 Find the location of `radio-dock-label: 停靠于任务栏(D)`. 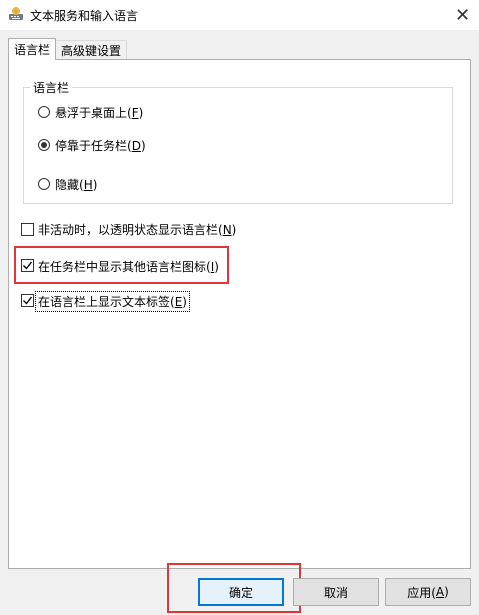

radio-dock-label: 停靠于任务栏(D) is located at coordinates (100, 145).